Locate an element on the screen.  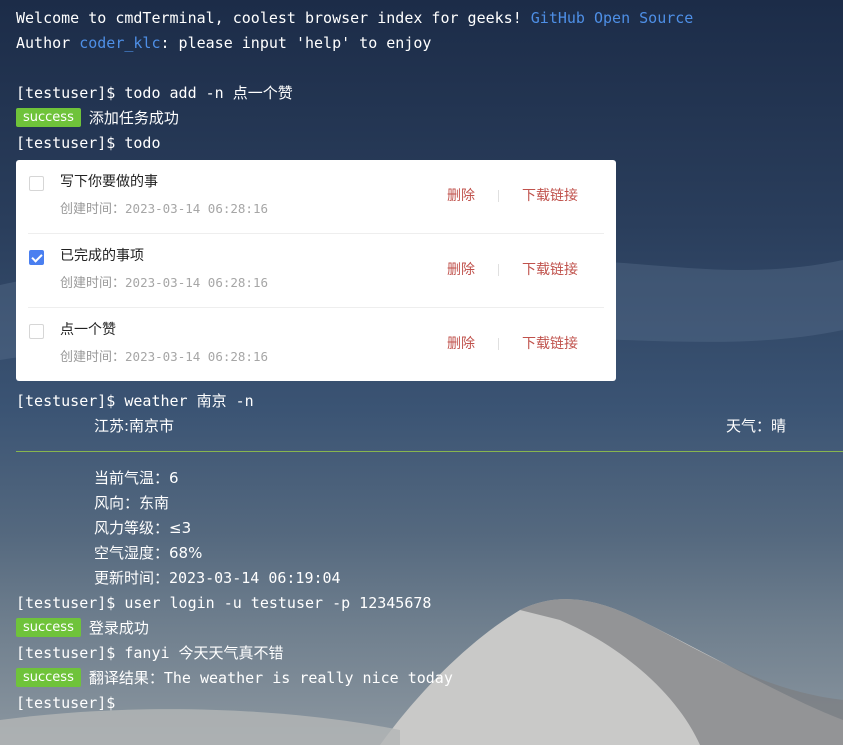
command-text: user login -u testuser -p 12345678 is located at coordinates (278, 603).